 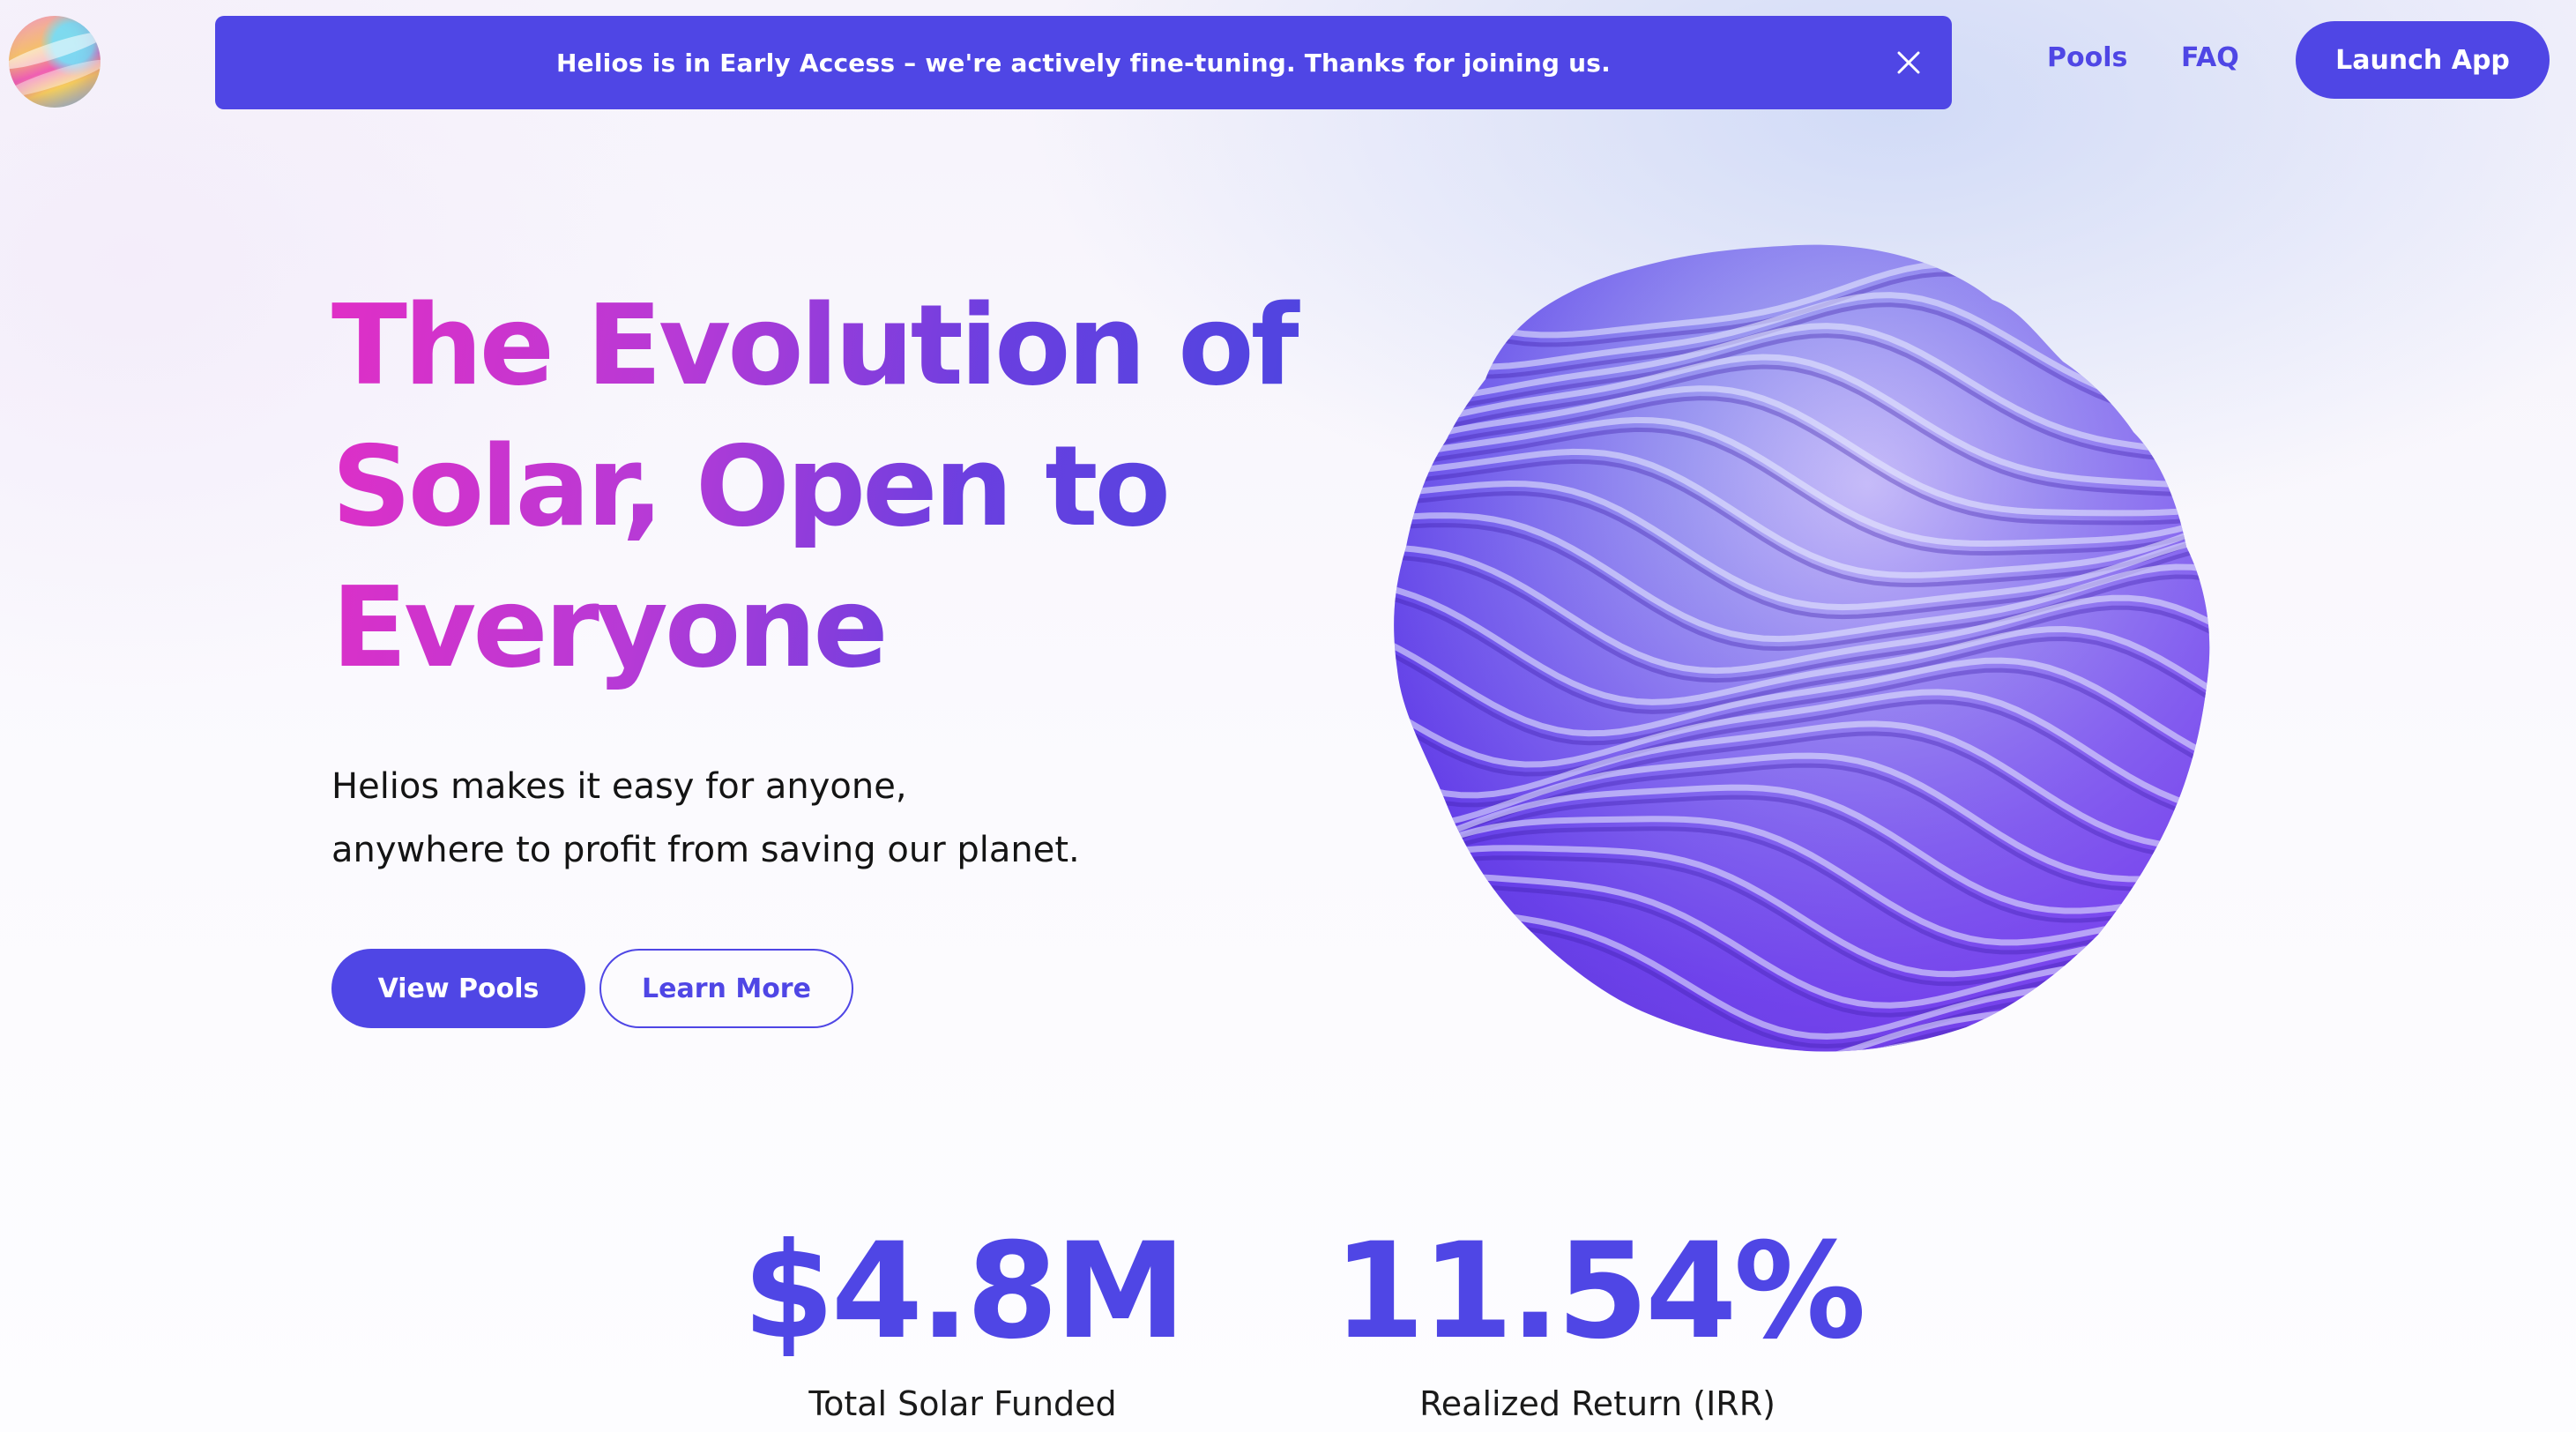 I want to click on stat-label: Total Solar Funded, so click(x=963, y=1403).